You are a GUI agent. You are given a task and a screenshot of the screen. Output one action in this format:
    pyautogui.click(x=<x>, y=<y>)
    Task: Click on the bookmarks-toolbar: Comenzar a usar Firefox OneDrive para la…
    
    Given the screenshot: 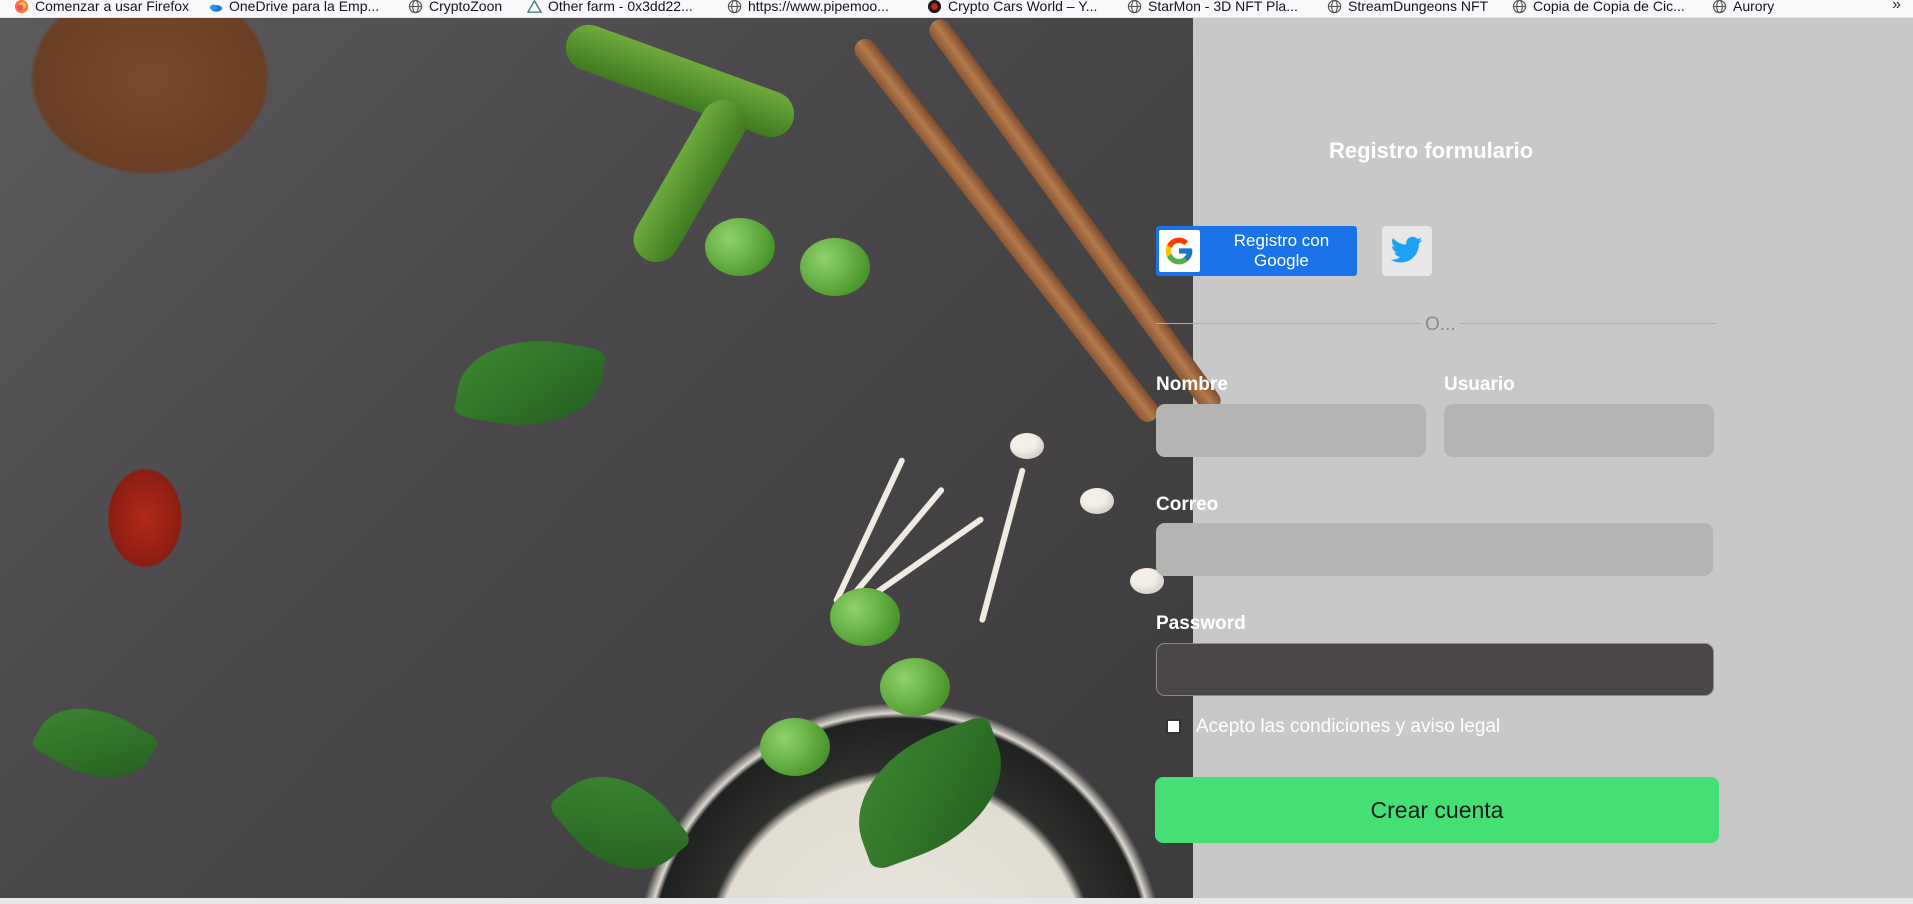 What is the action you would take?
    pyautogui.click(x=956, y=9)
    